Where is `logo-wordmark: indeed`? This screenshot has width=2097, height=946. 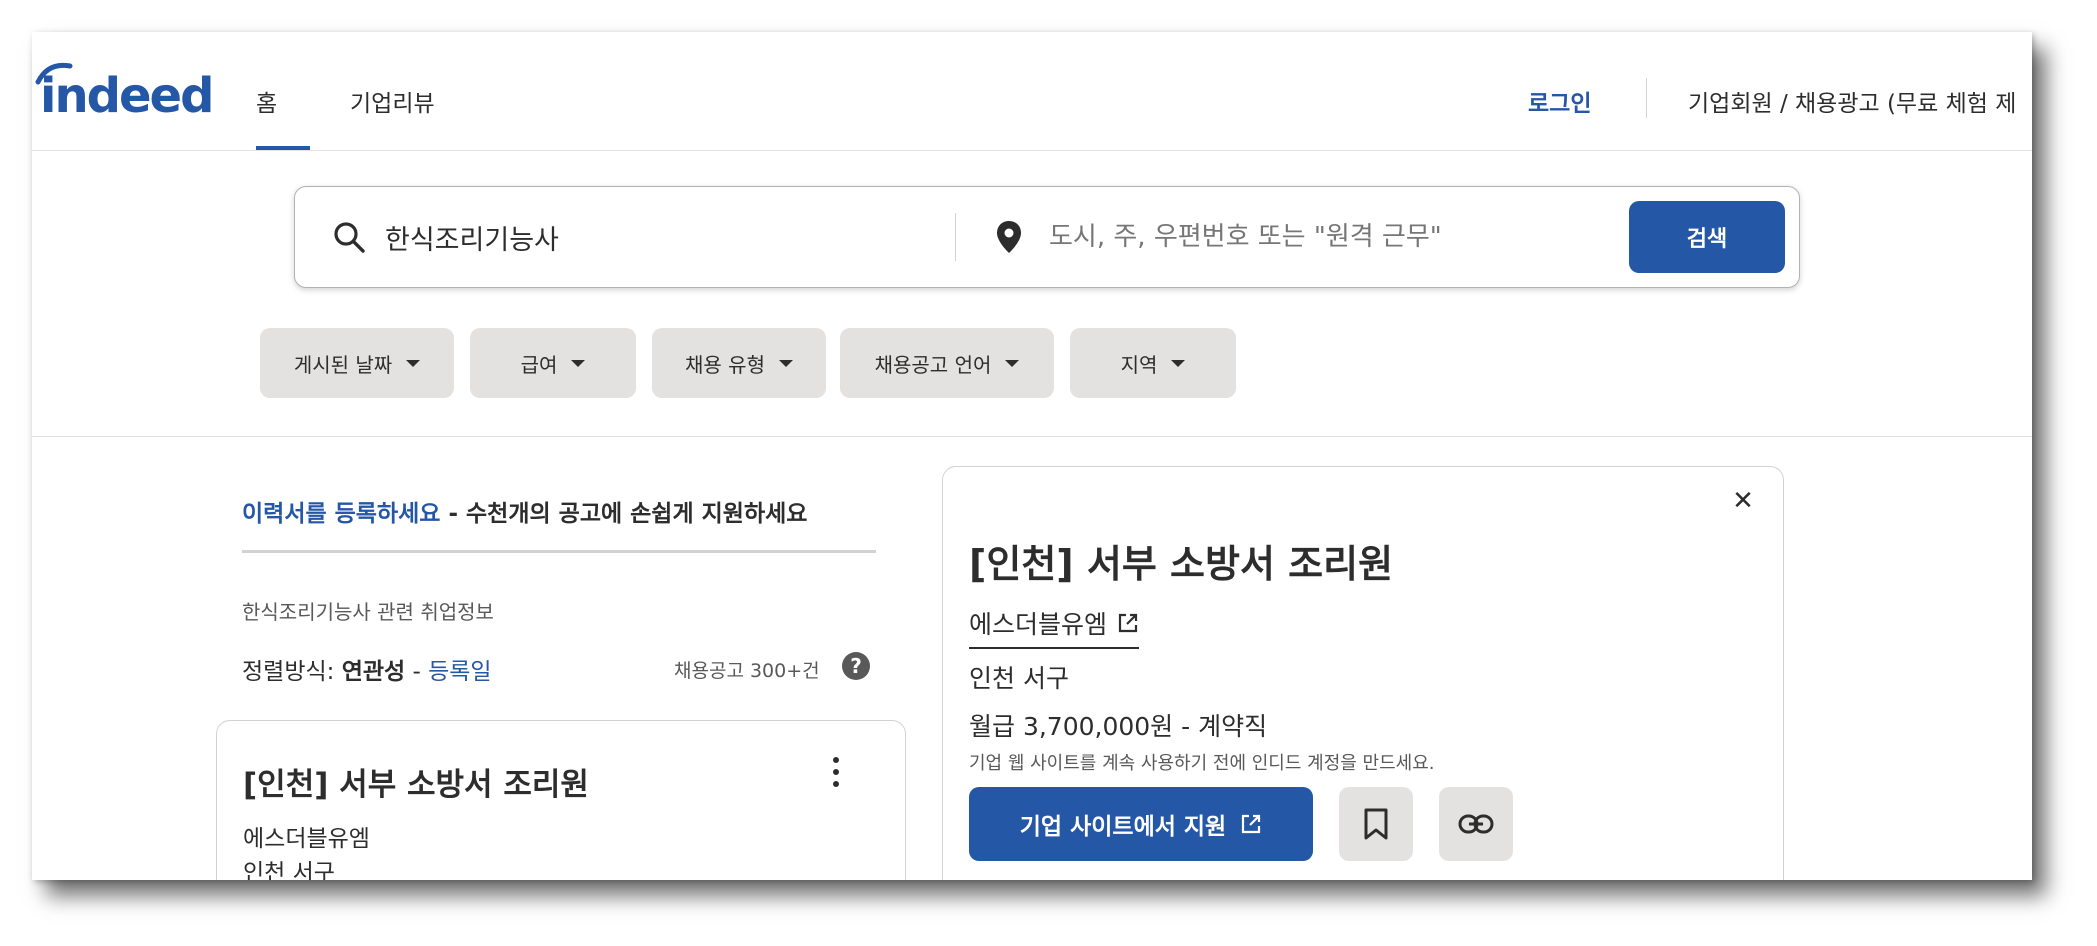 logo-wordmark: indeed is located at coordinates (127, 96).